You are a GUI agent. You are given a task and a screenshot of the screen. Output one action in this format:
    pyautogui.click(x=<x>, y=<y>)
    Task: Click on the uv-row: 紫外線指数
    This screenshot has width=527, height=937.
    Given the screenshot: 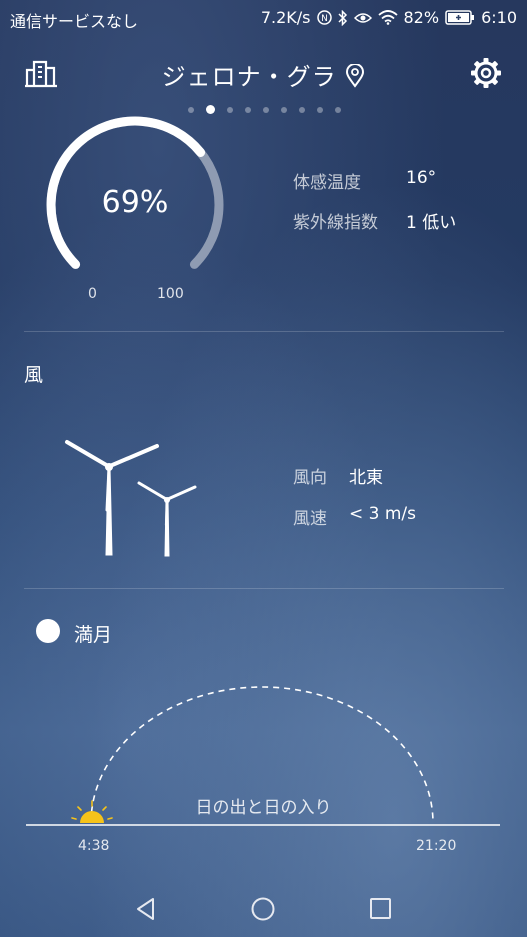 What is the action you would take?
    pyautogui.click(x=335, y=220)
    